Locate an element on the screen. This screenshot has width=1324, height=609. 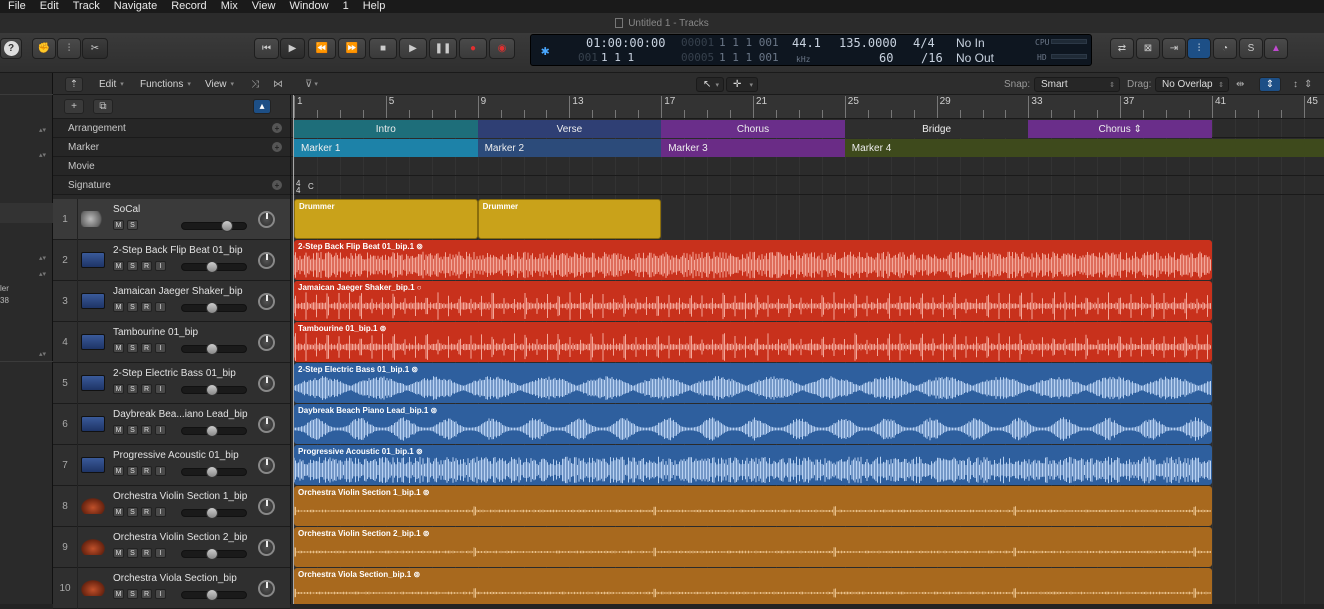
track-name: Orchestra Violin Section 1_bip is located at coordinates (188, 496).